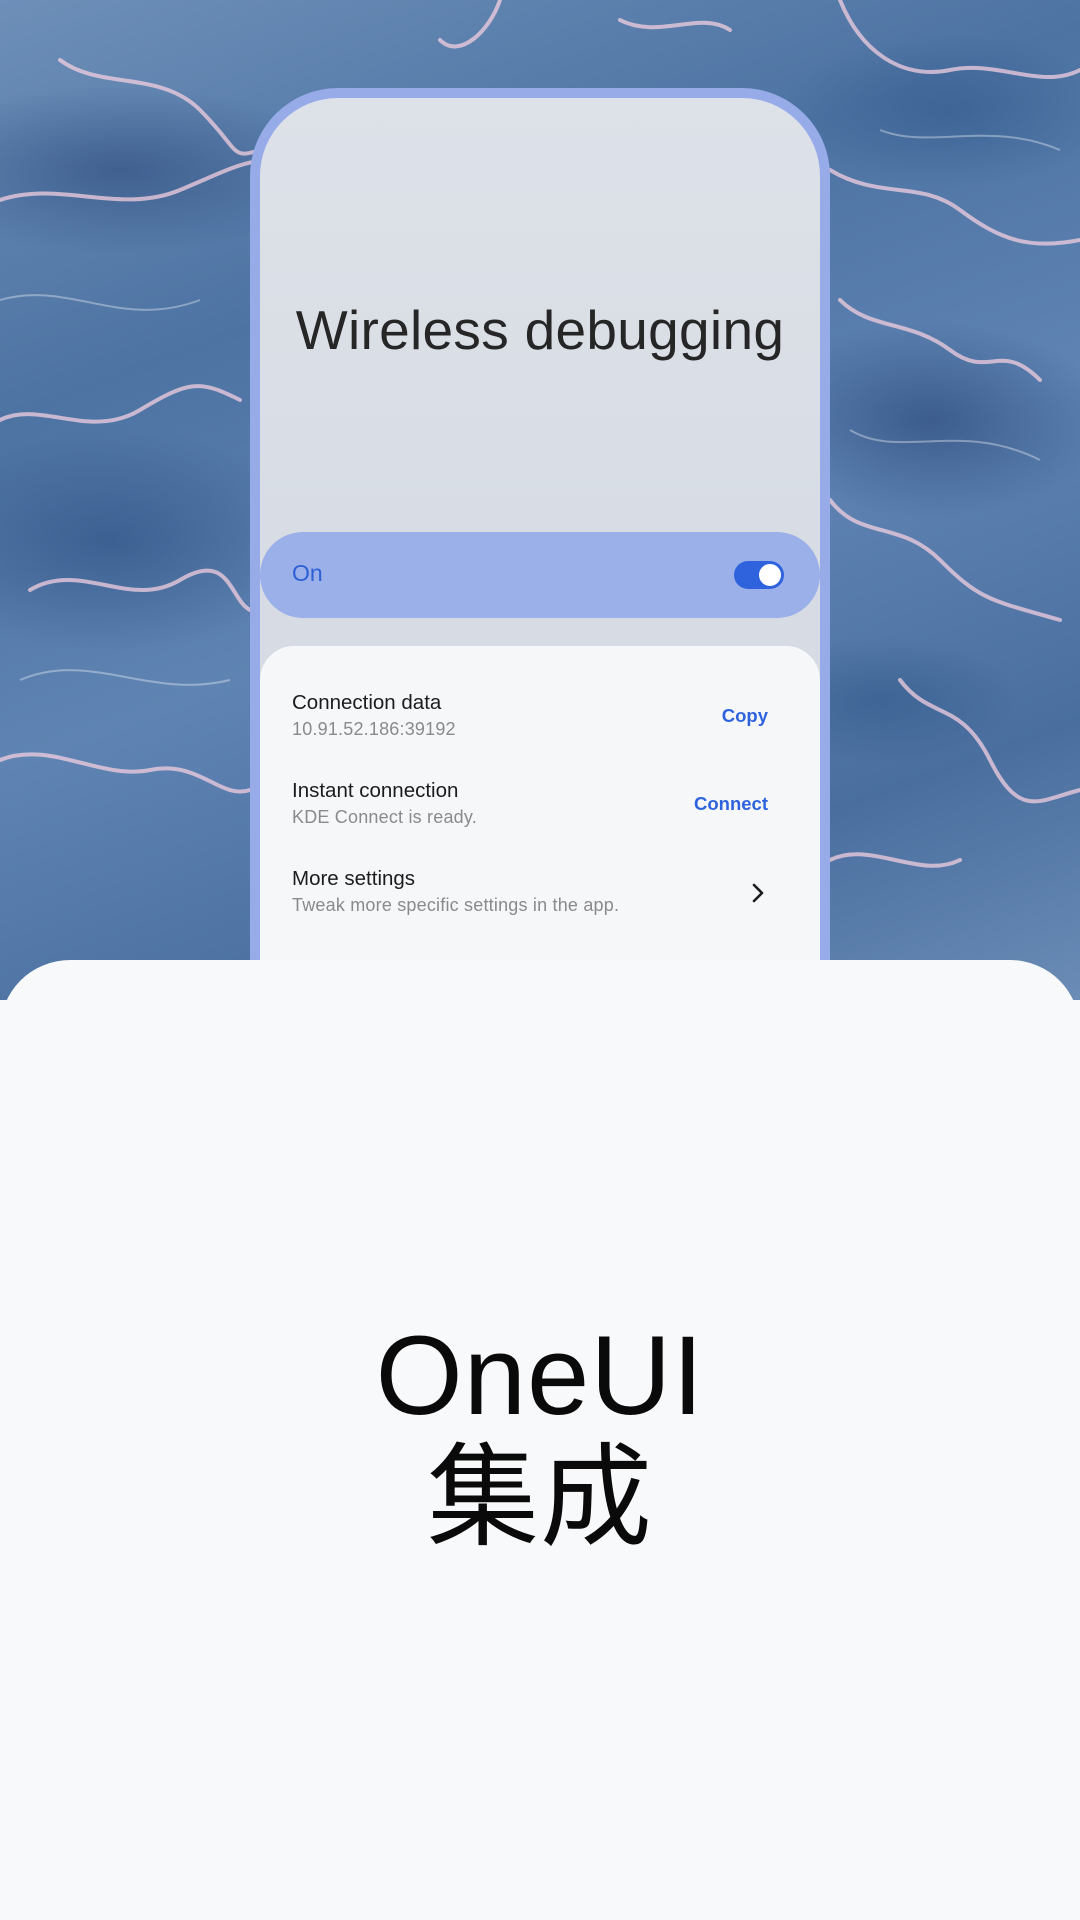  Describe the element at coordinates (374, 729) in the screenshot. I see `row-subtitle: 10.91.52.186:39192` at that location.